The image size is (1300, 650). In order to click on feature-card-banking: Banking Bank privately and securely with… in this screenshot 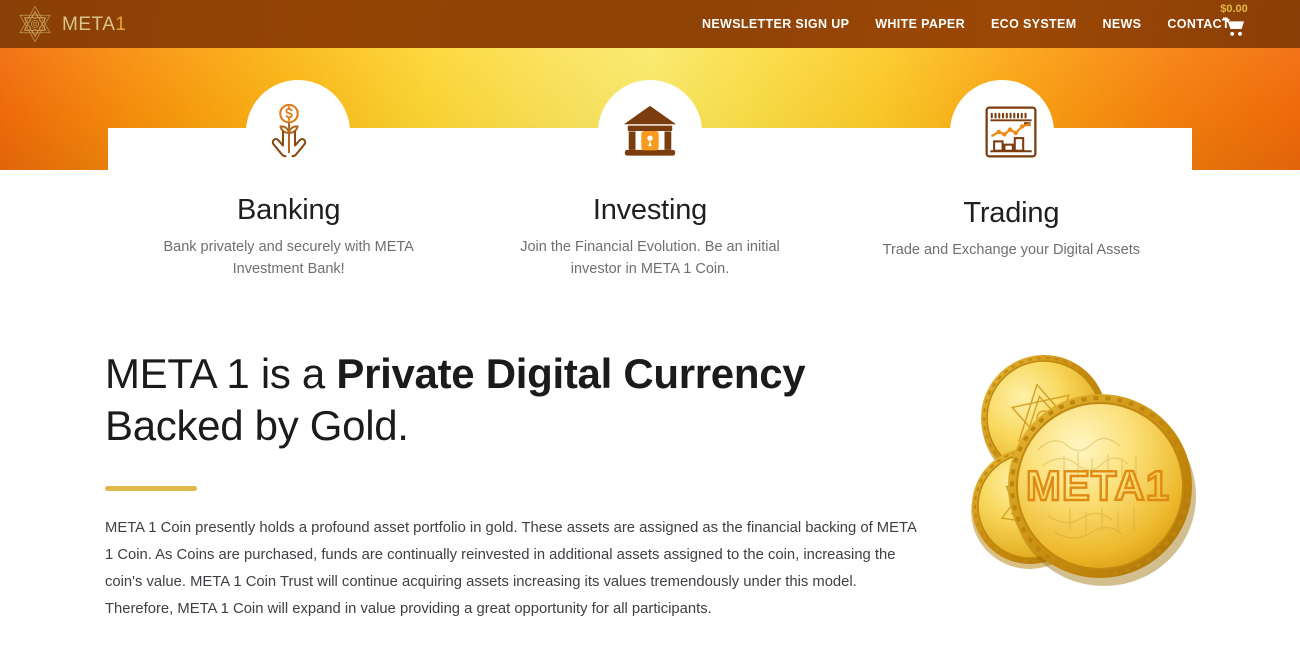, I will do `click(288, 180)`.